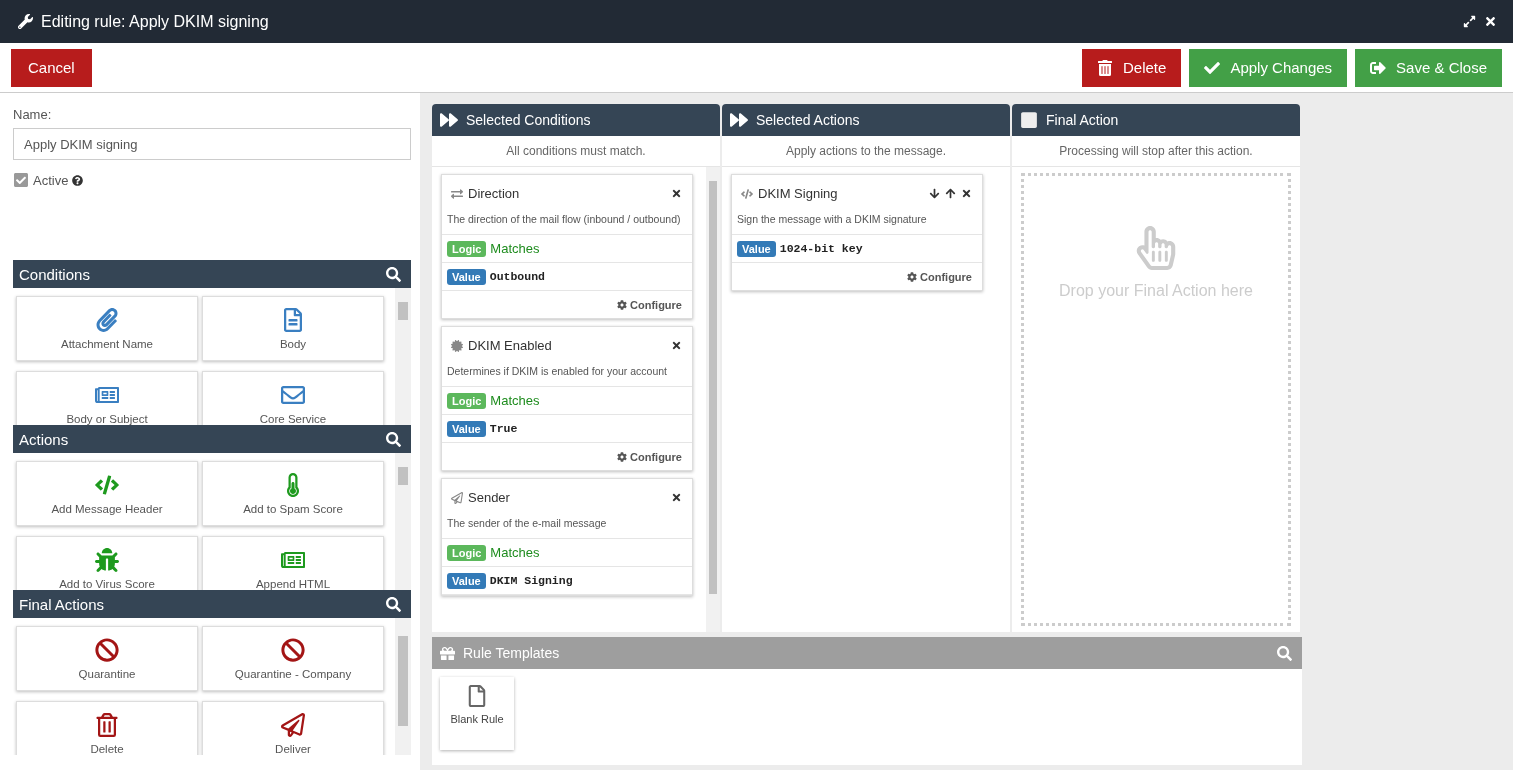  Describe the element at coordinates (567, 526) in the screenshot. I see `card-description: The sender of the e-mail message` at that location.